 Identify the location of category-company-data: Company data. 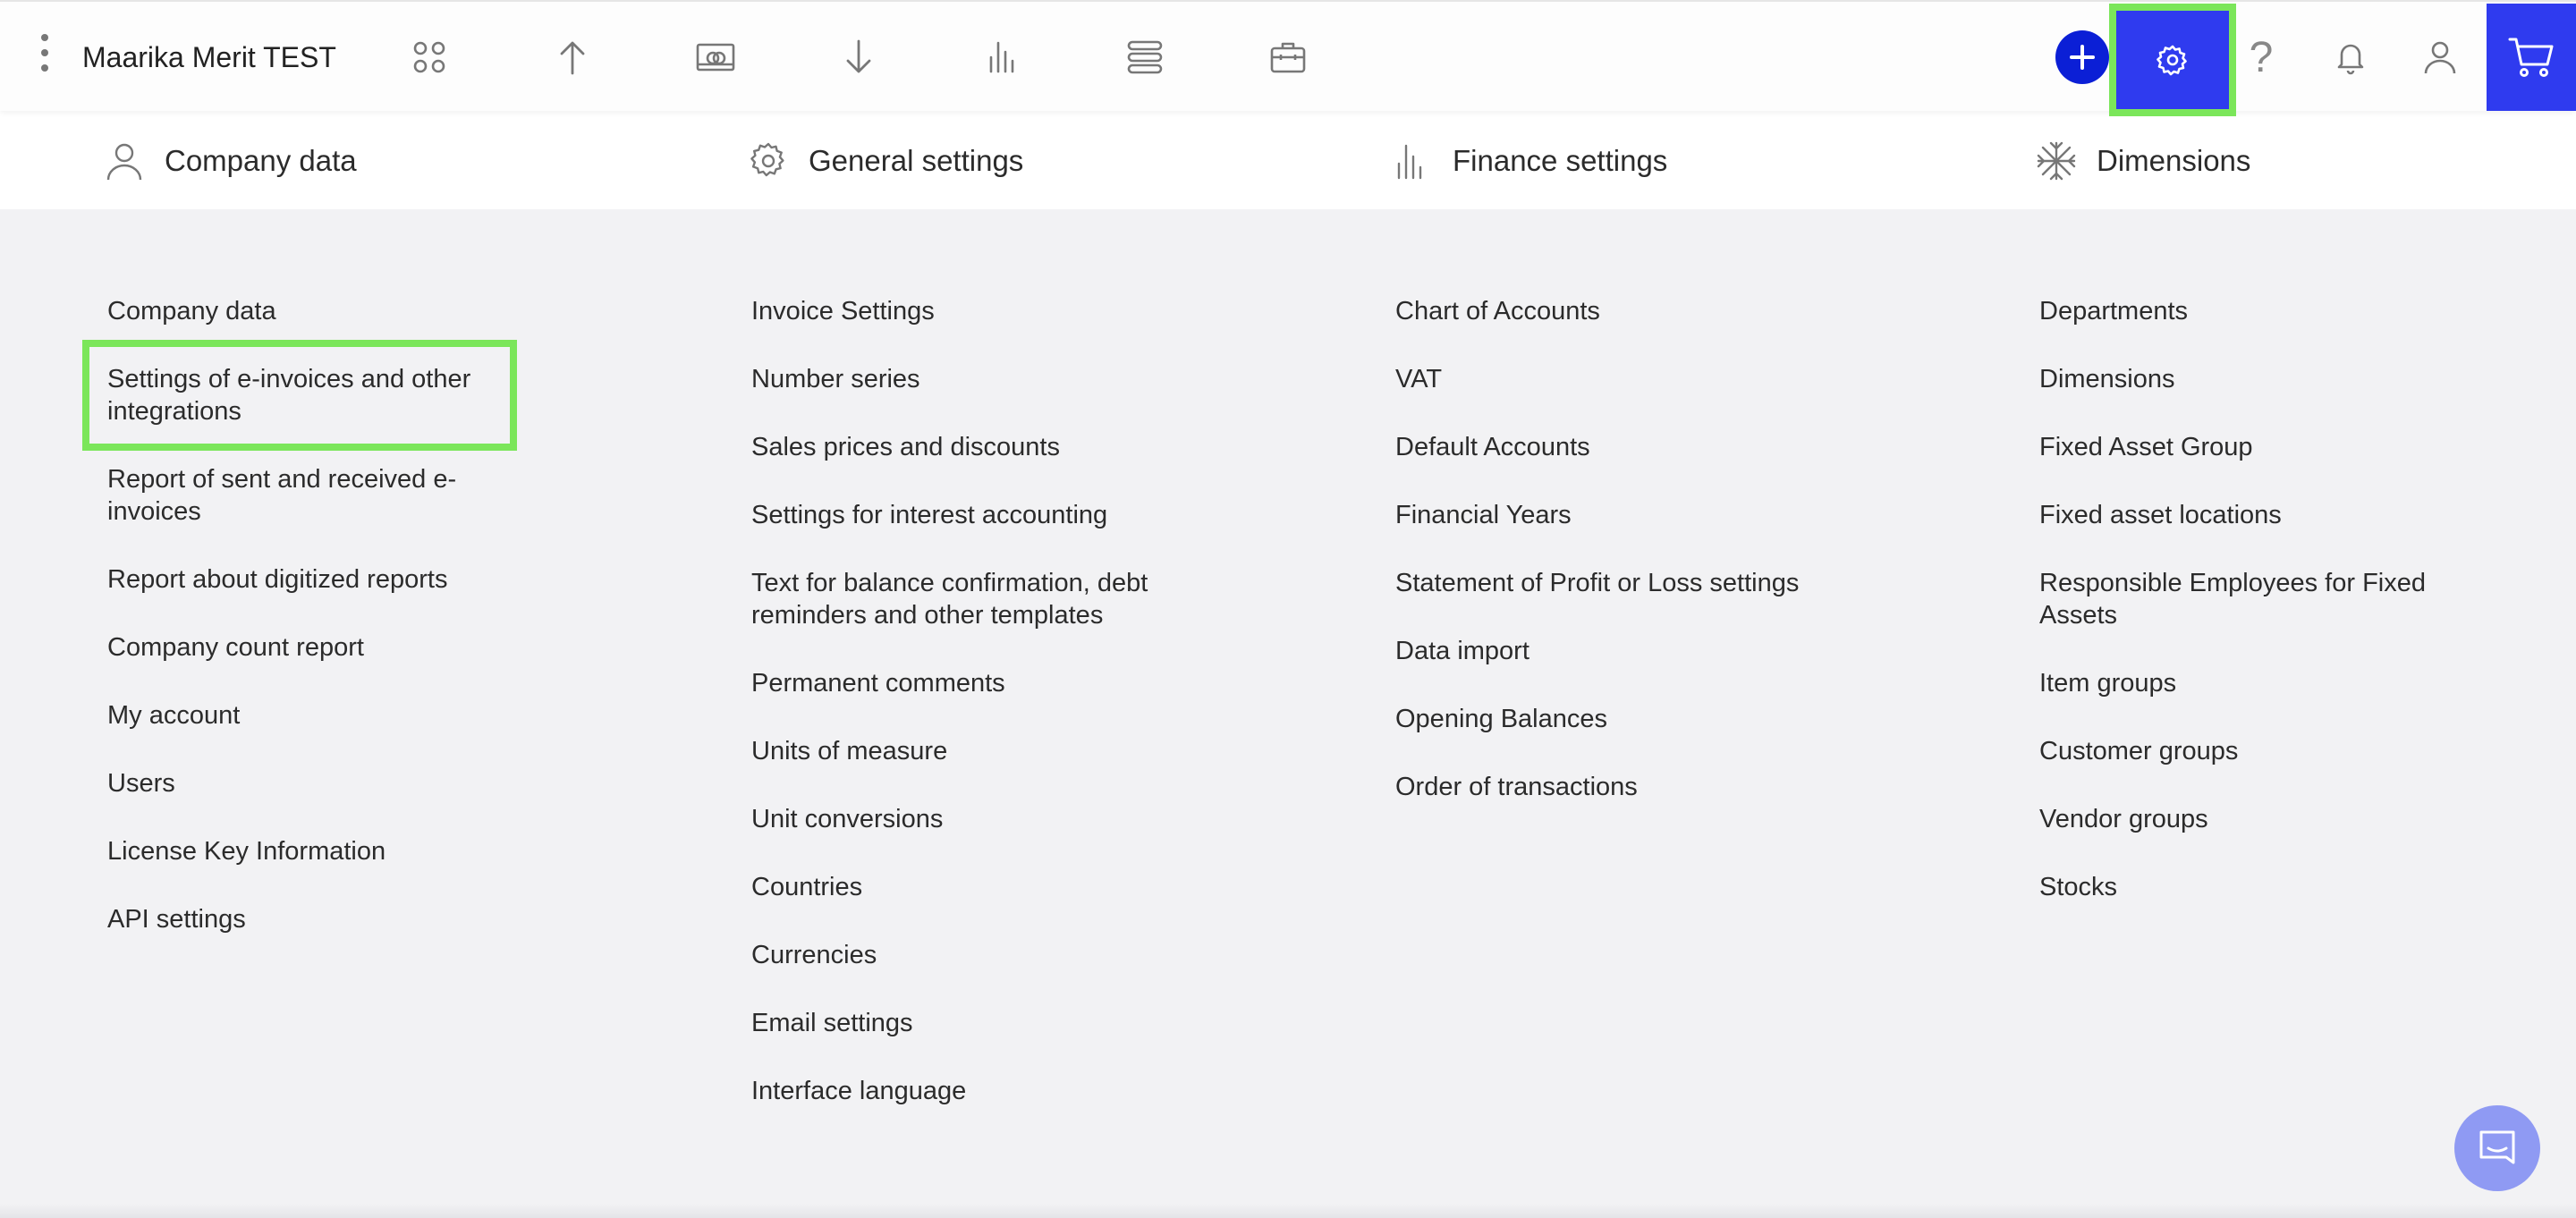
(230, 161).